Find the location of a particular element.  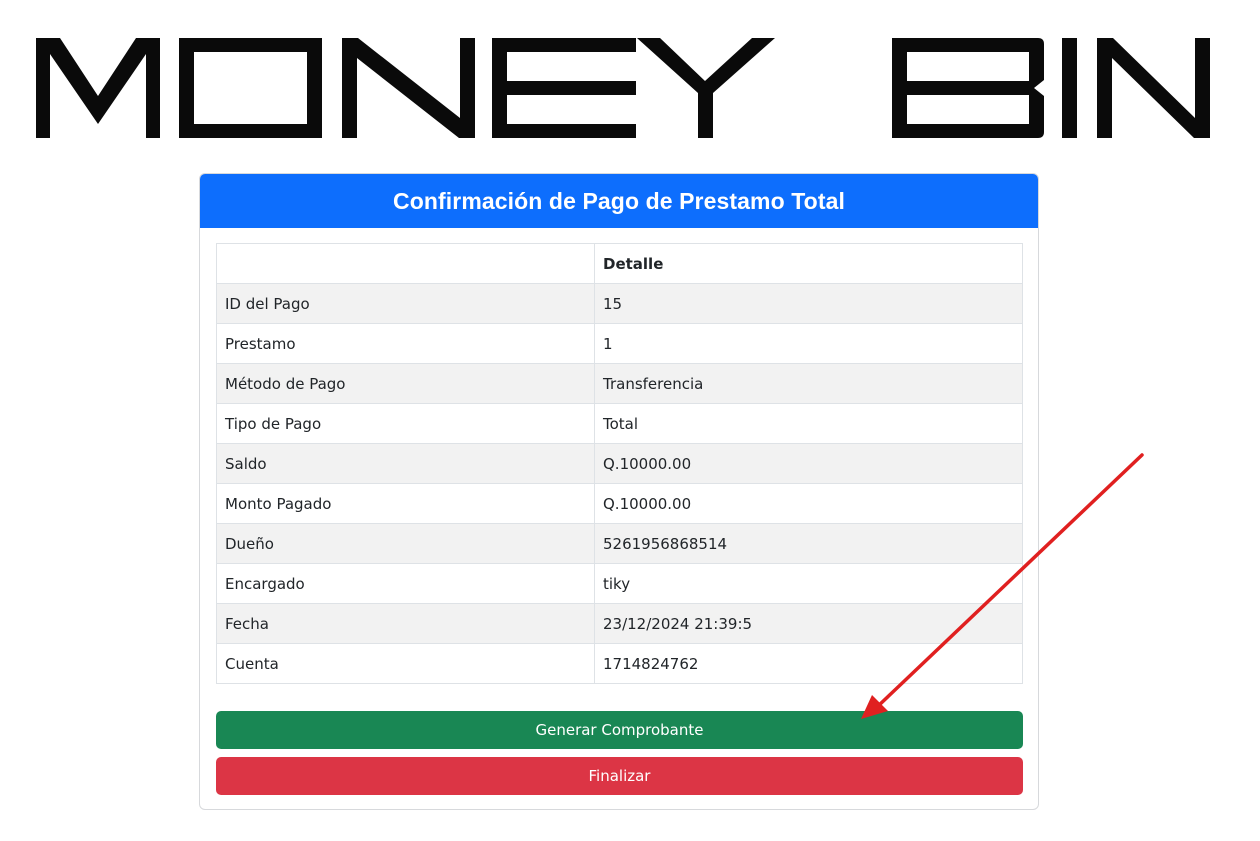

generate-receipt-button: Generar Comprobante is located at coordinates (619, 730).